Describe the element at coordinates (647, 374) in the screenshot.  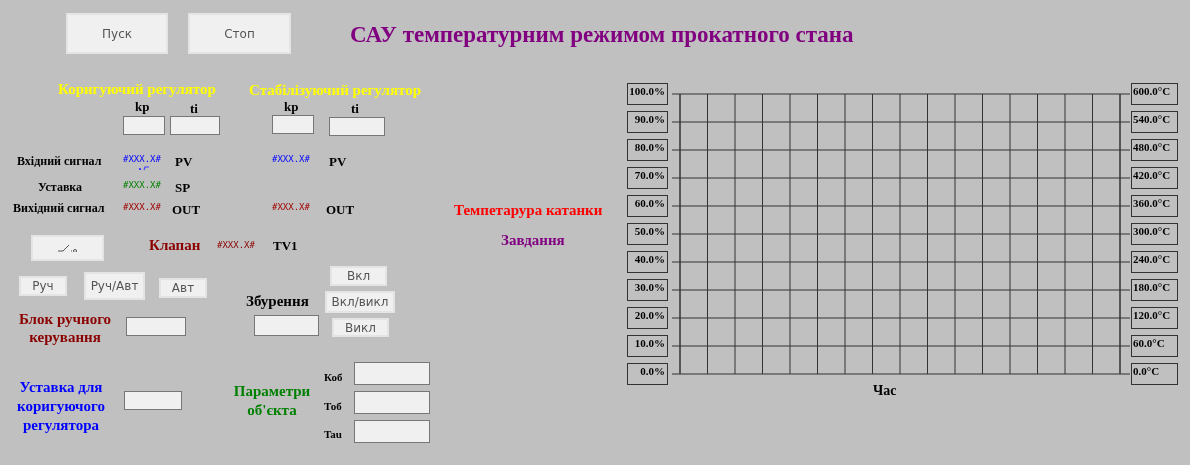
I see `scale-label: 0.0%` at that location.